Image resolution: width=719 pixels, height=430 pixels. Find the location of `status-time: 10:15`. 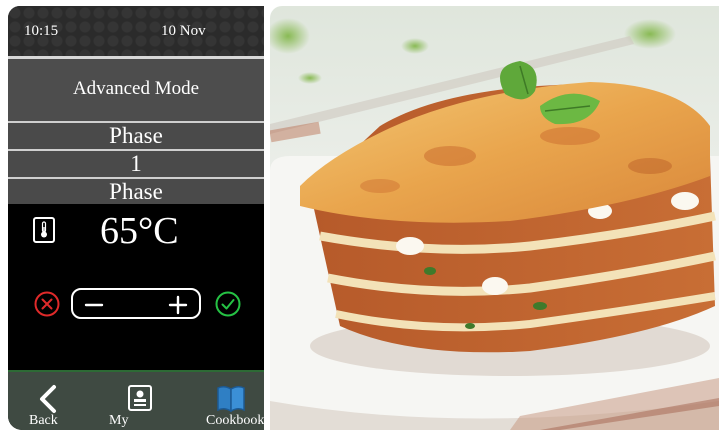

status-time: 10:15 is located at coordinates (41, 31).